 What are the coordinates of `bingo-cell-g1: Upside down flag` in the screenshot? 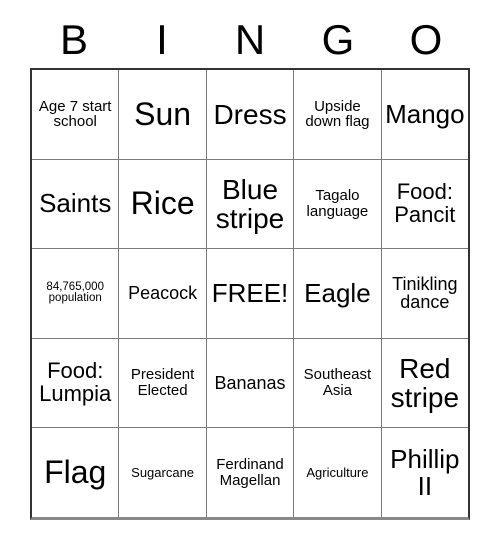 It's located at (338, 114).